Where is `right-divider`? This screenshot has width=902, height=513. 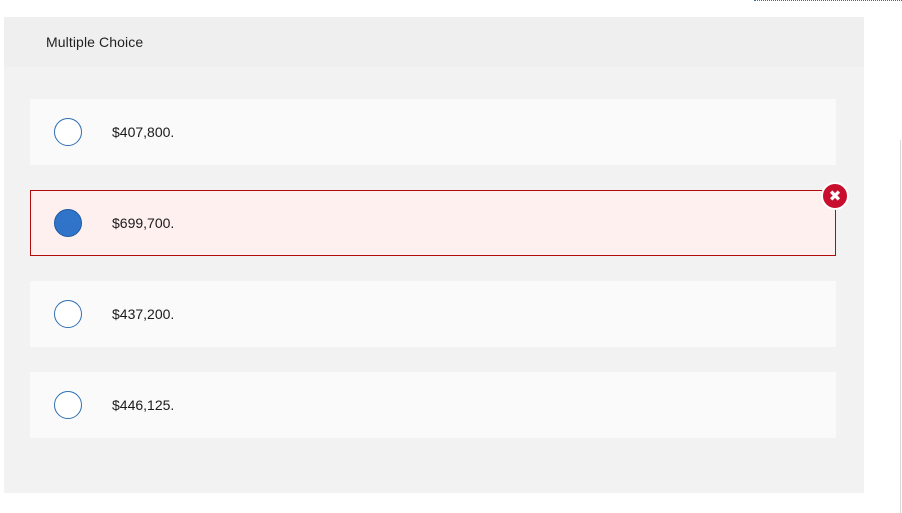 right-divider is located at coordinates (900, 326).